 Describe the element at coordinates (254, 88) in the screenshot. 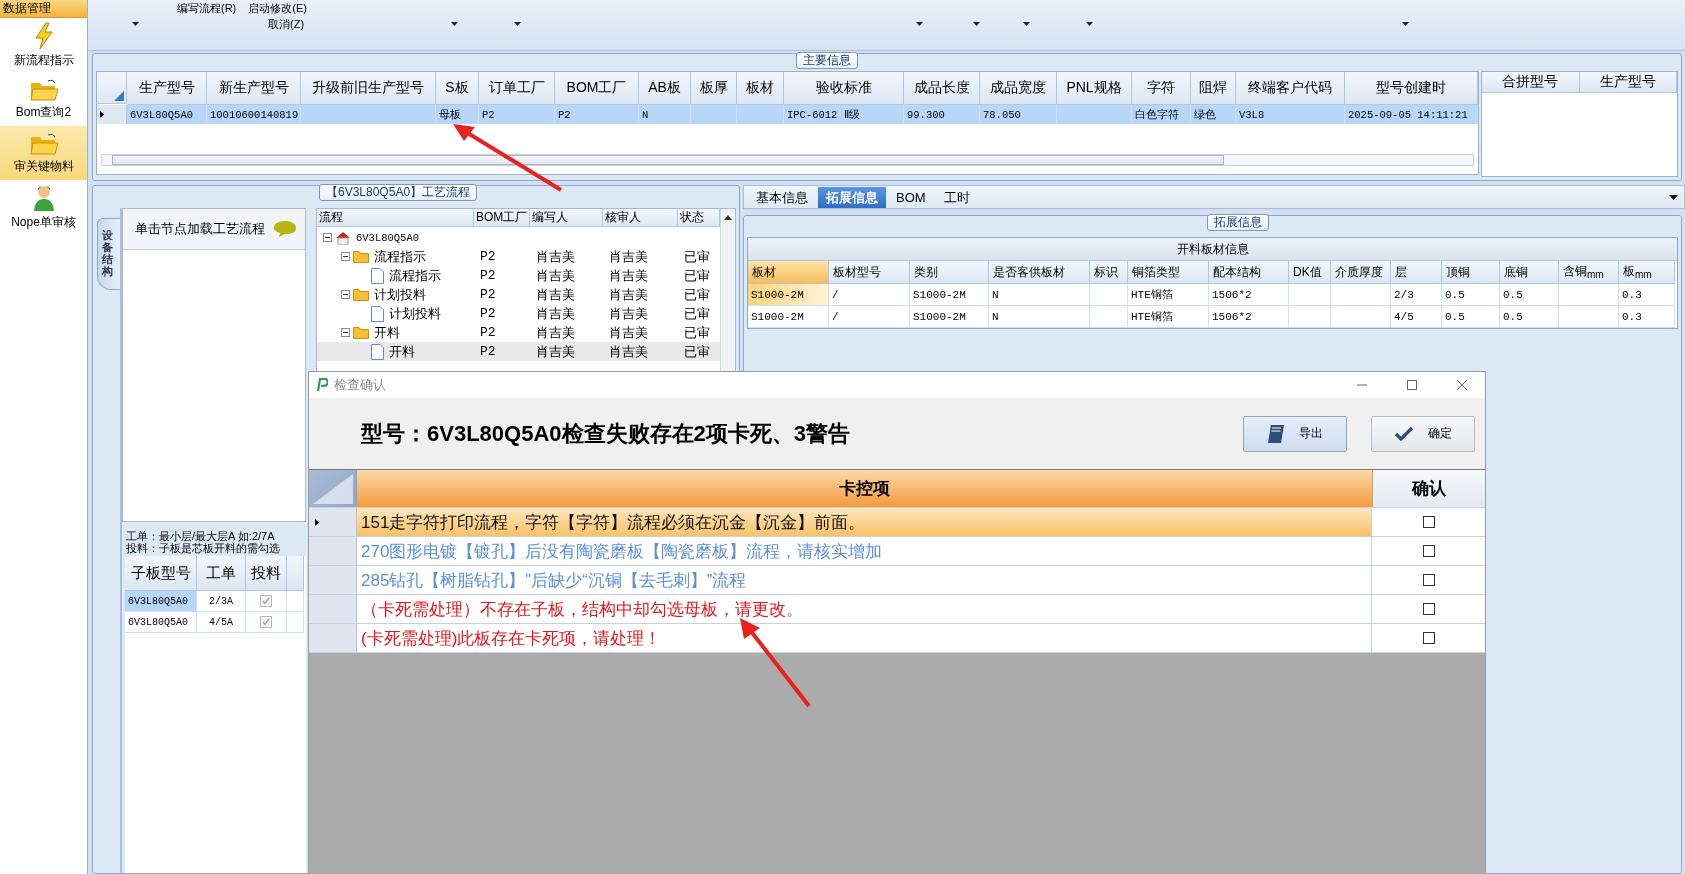

I see `column-header: 新生产型号` at that location.